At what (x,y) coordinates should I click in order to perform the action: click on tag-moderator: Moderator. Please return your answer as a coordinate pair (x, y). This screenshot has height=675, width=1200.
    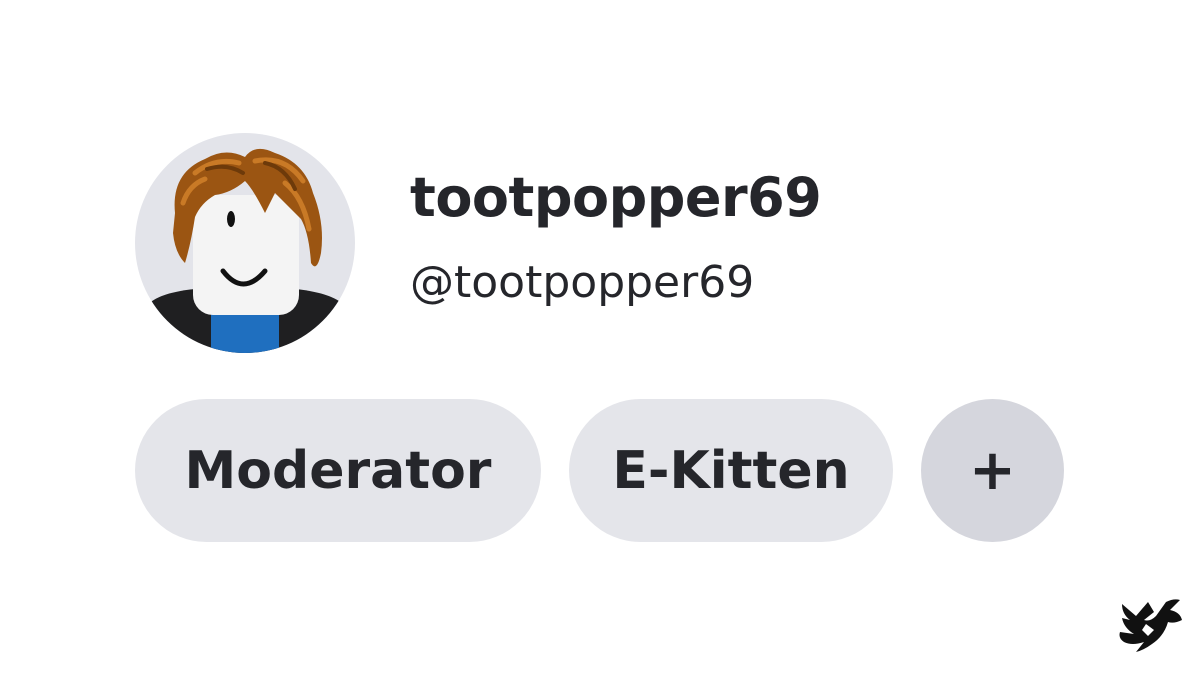
    Looking at the image, I should click on (338, 470).